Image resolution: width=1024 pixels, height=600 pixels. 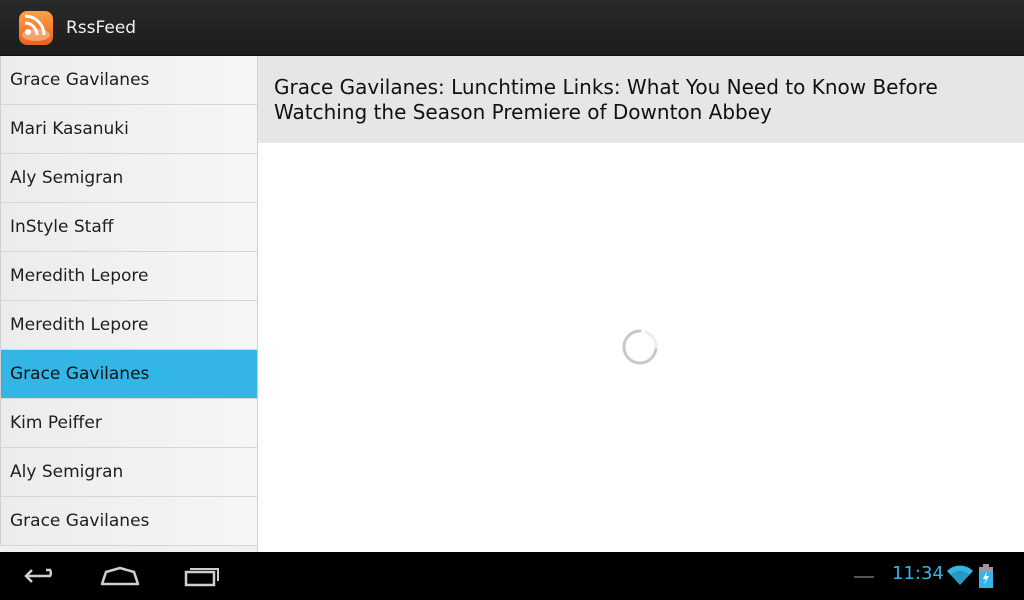 What do you see at coordinates (864, 577) in the screenshot?
I see `notification-indicator` at bounding box center [864, 577].